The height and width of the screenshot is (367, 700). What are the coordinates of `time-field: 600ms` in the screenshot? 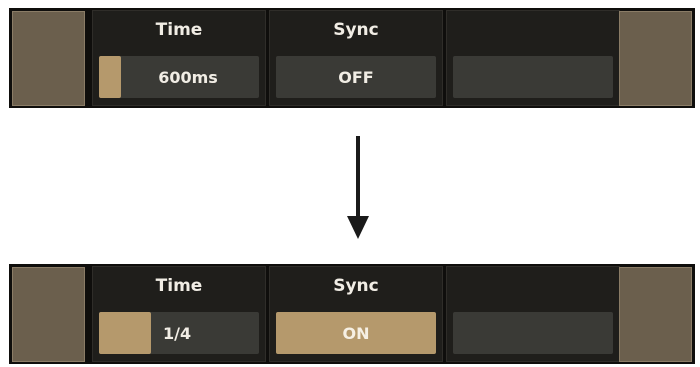 It's located at (179, 77).